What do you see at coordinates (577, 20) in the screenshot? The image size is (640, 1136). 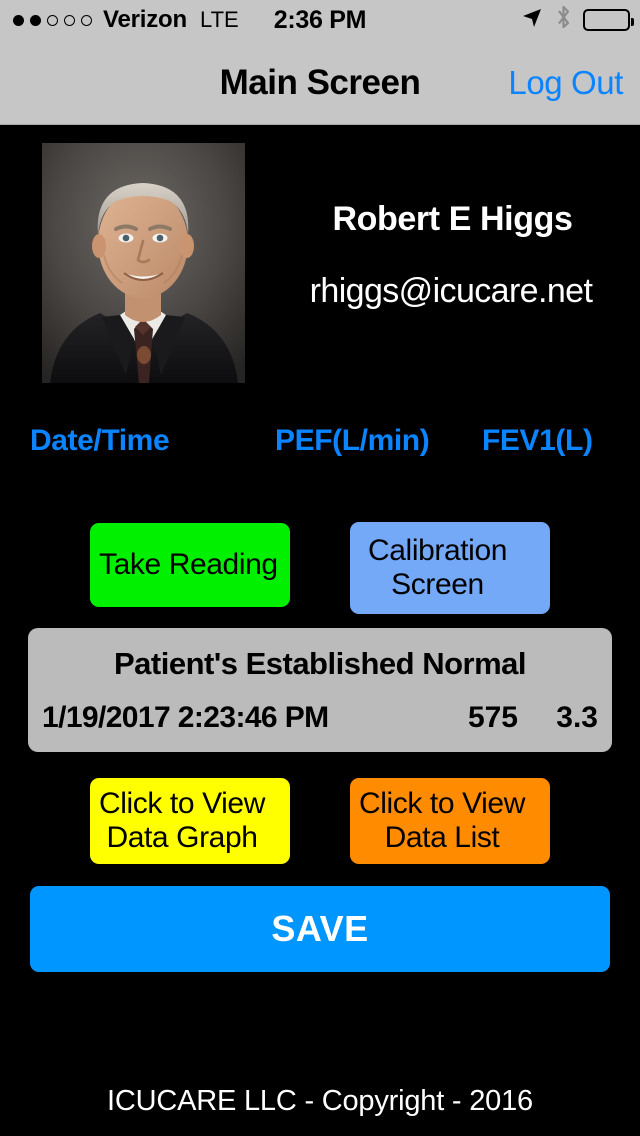 I see `status-bar-right` at bounding box center [577, 20].